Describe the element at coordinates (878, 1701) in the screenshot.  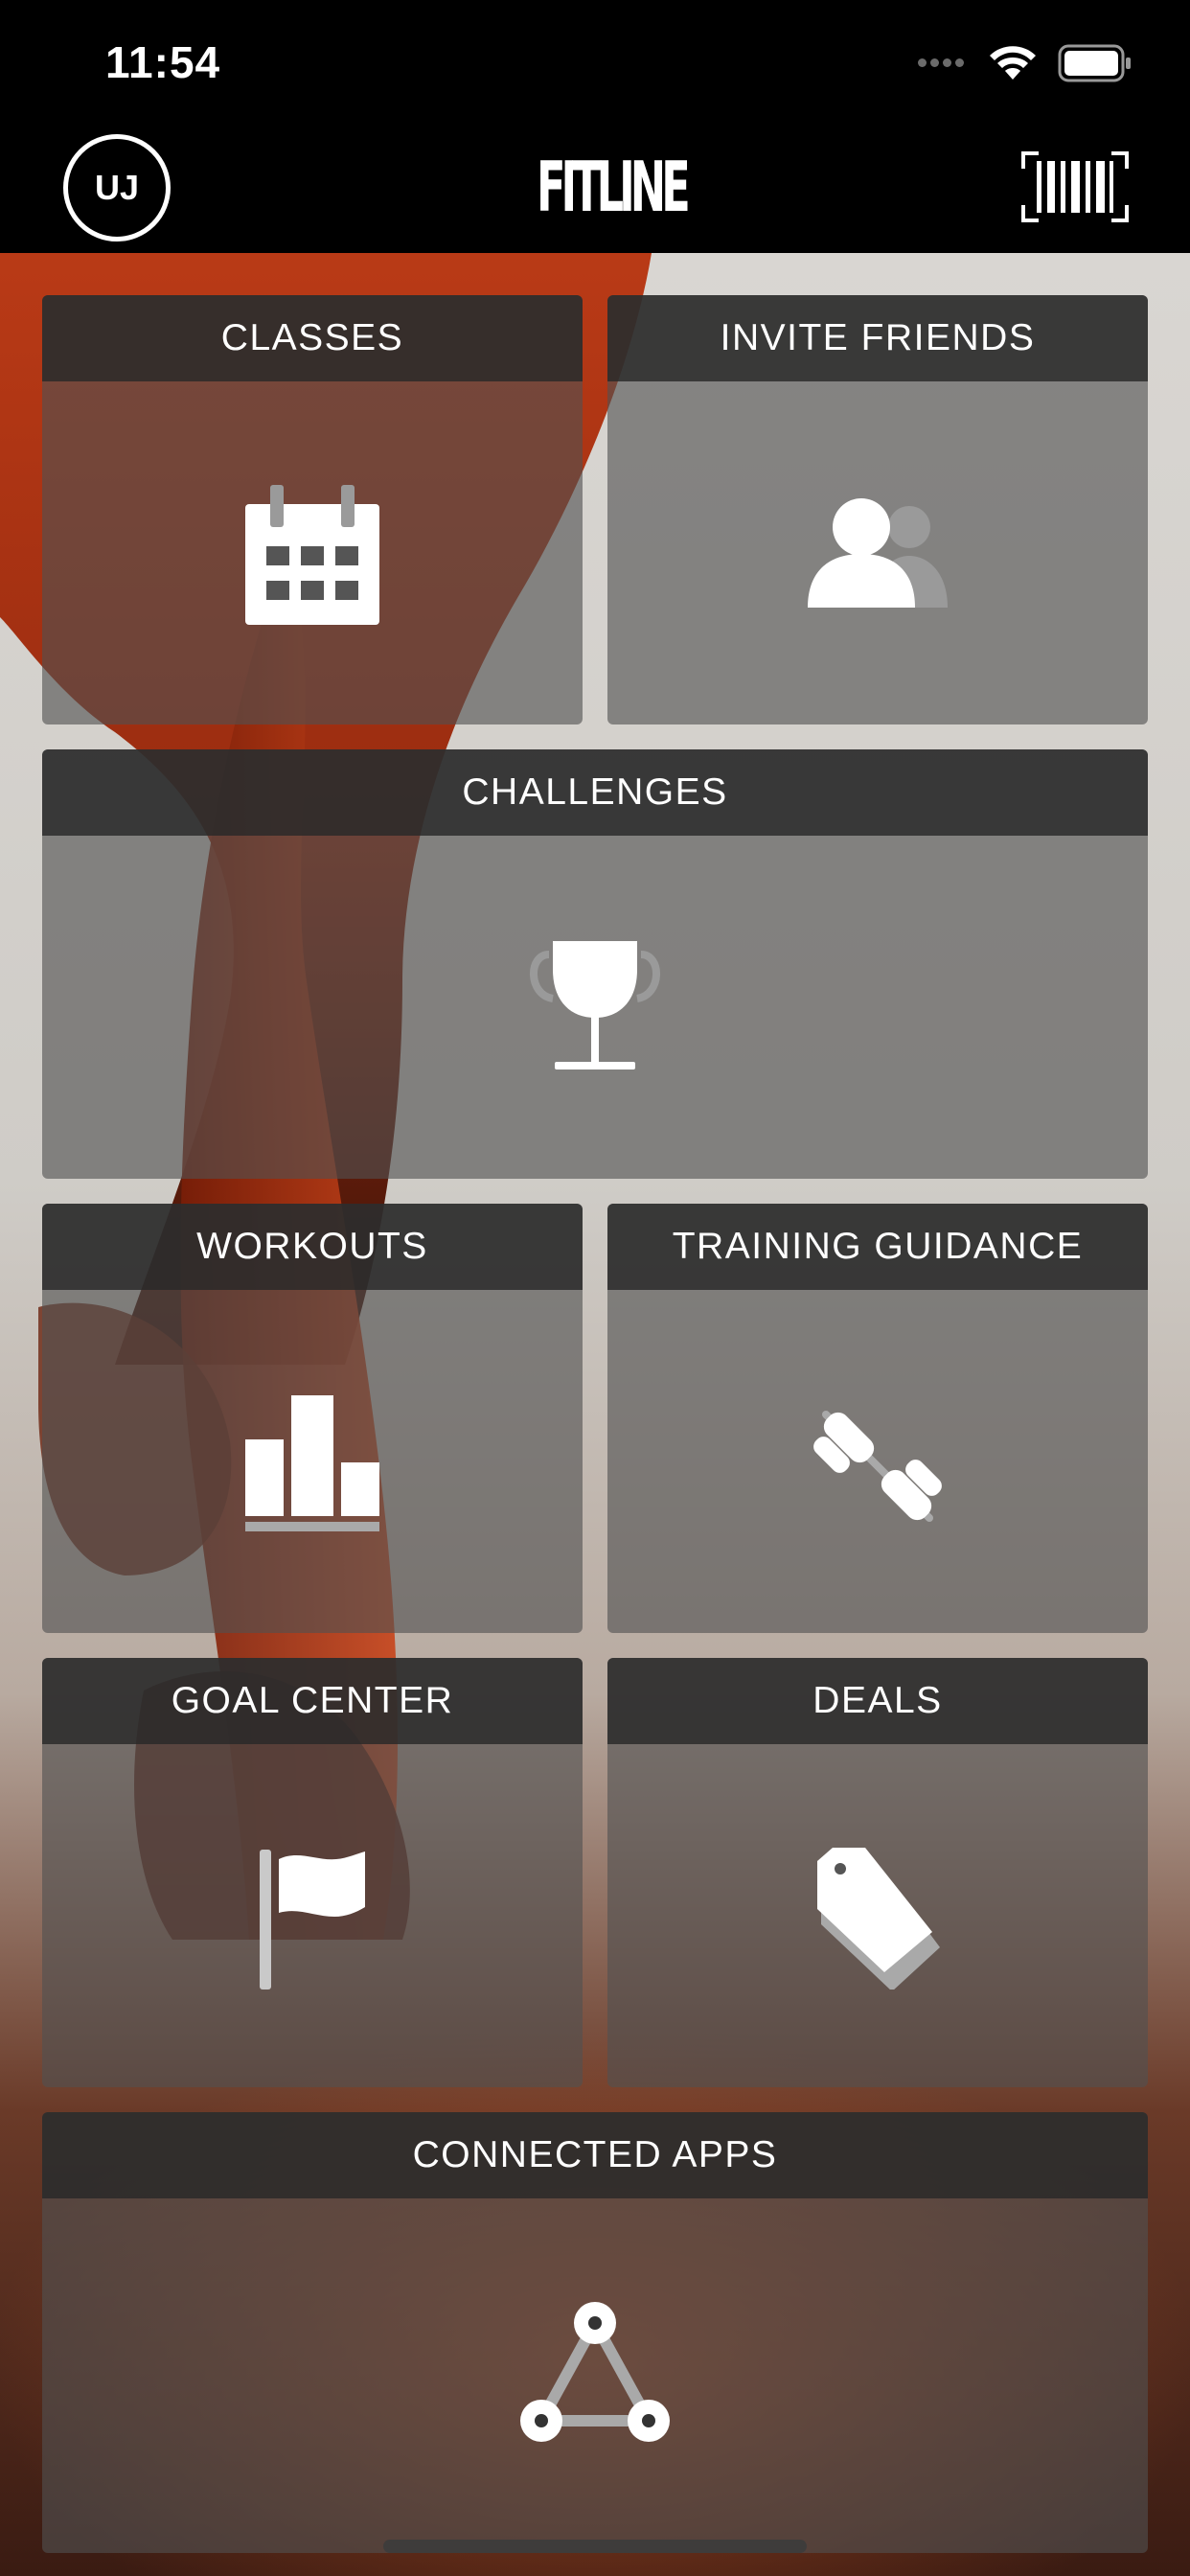
I see `tile-deals-label: DEALS` at that location.